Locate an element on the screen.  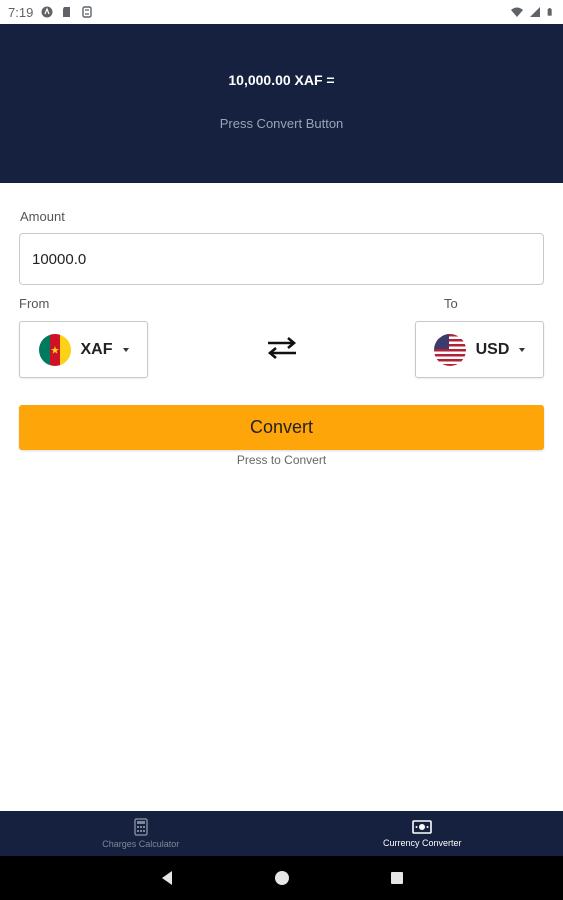
recents-icon is located at coordinates (397, 878).